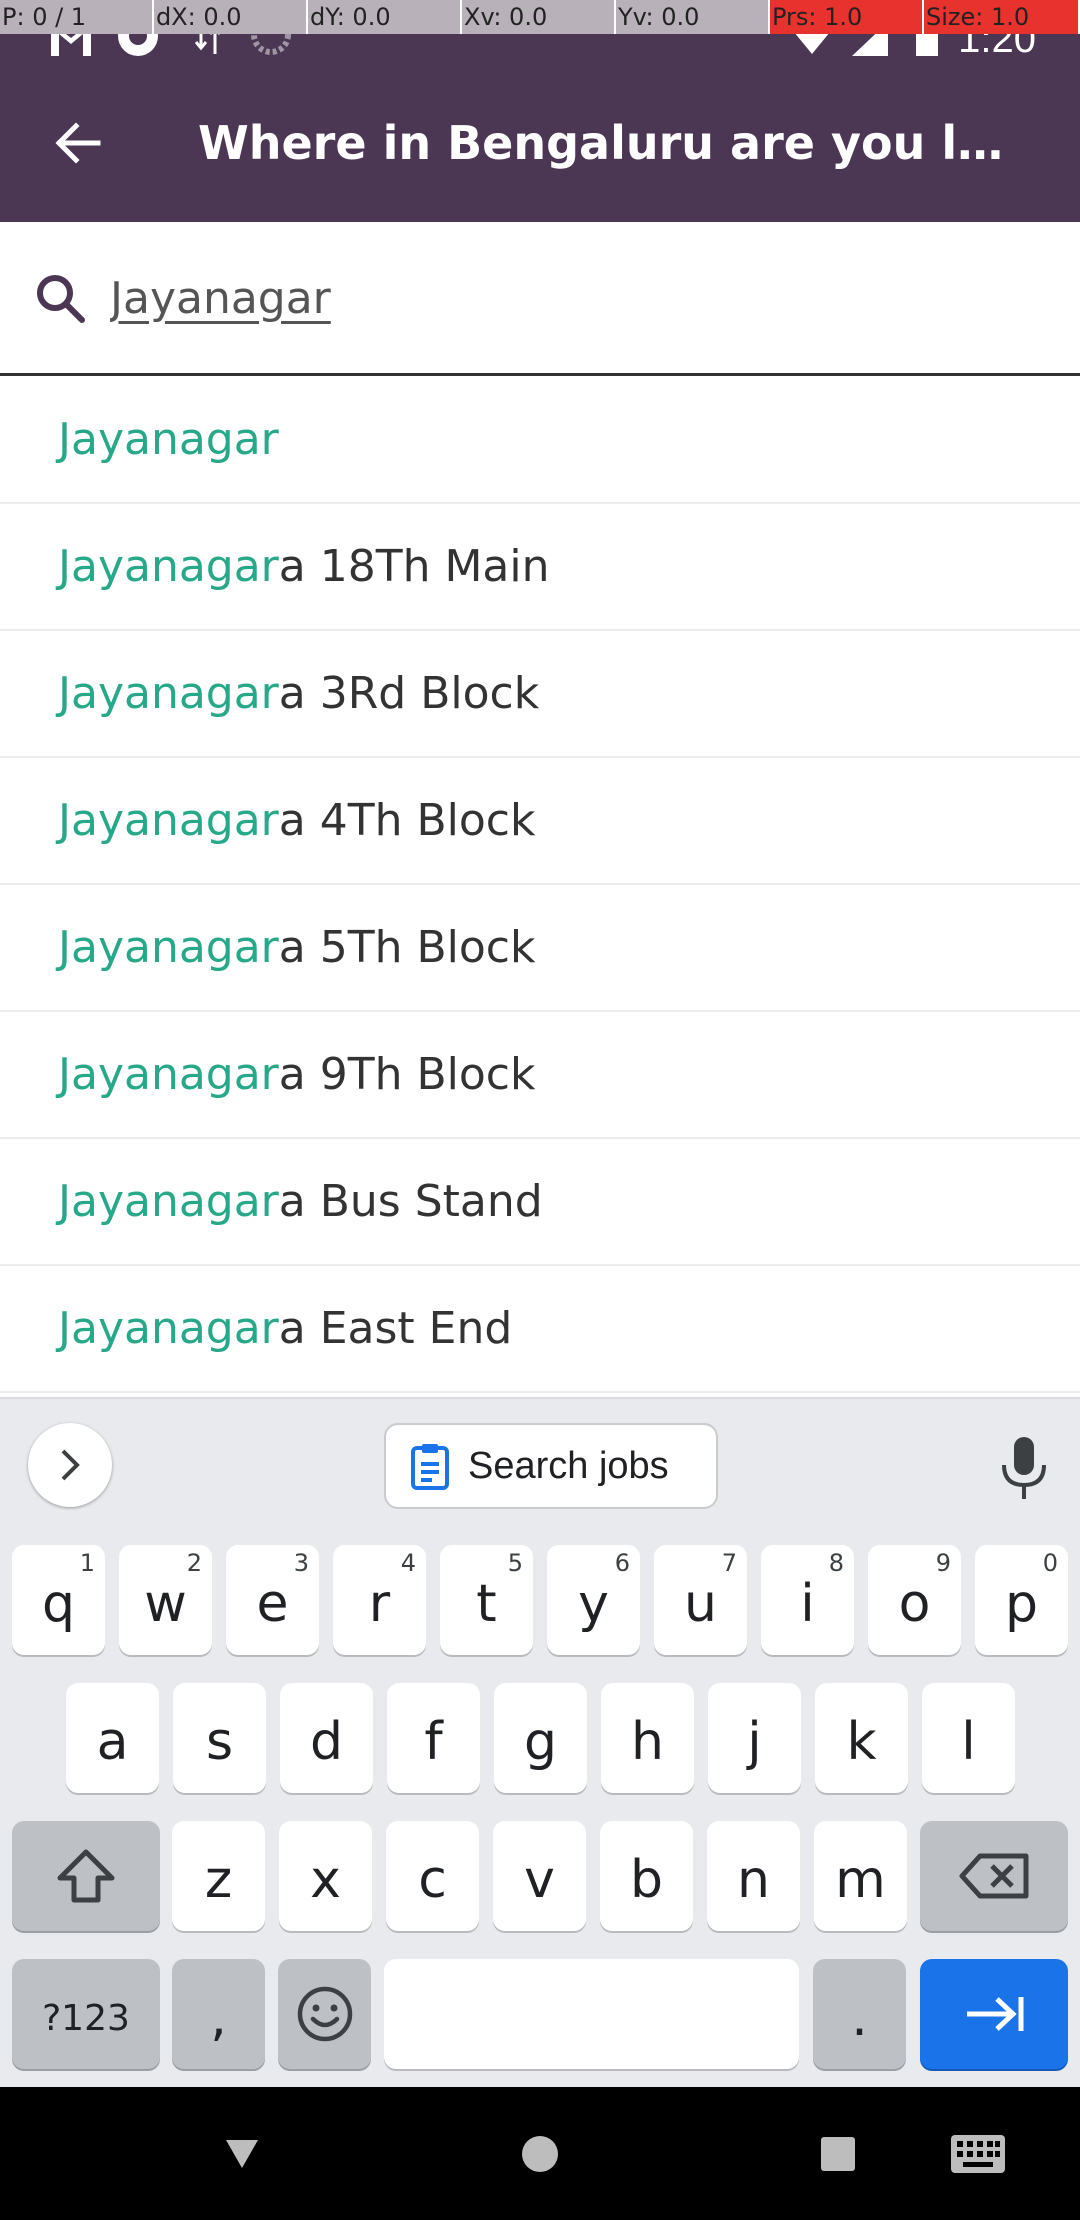 This screenshot has height=2220, width=1080. Describe the element at coordinates (622, 1563) in the screenshot. I see `key-y-hint: 6` at that location.